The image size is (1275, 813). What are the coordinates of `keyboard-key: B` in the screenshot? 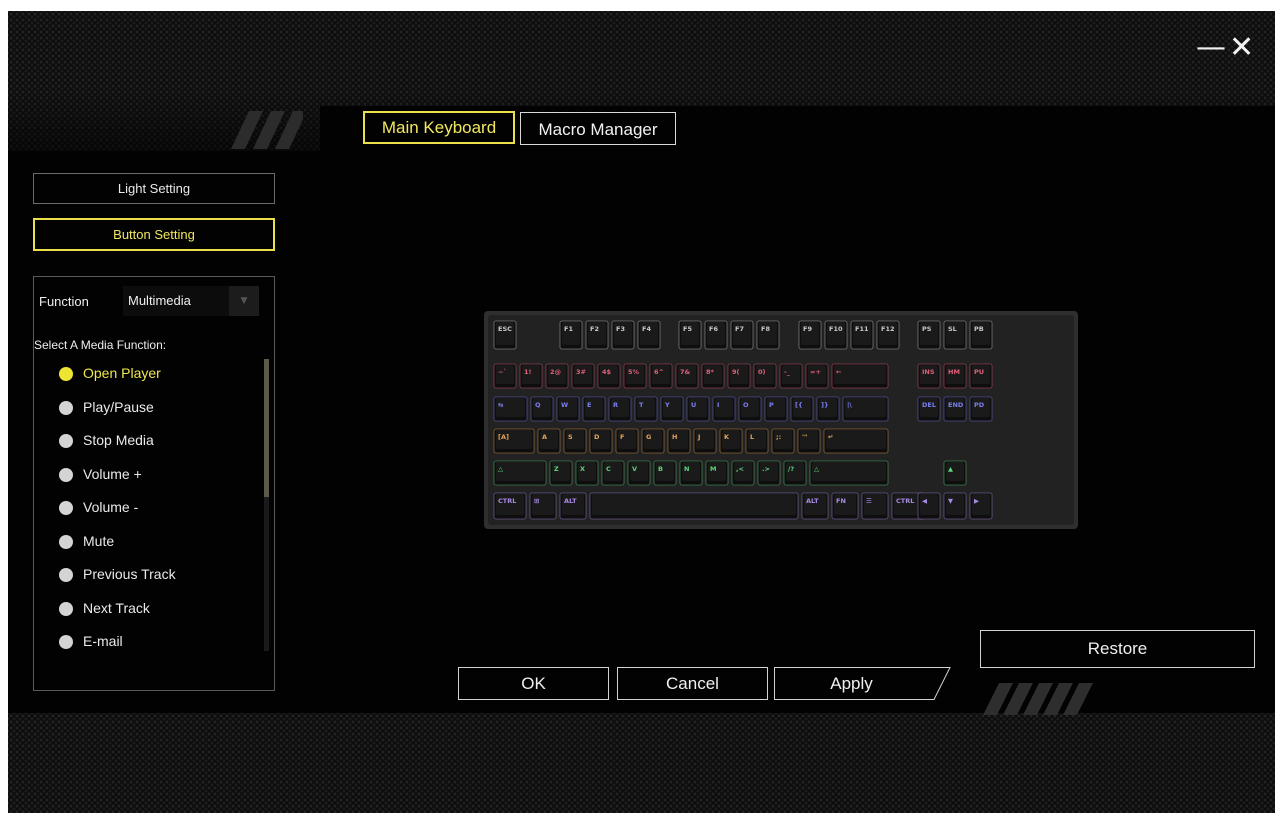 It's located at (665, 473).